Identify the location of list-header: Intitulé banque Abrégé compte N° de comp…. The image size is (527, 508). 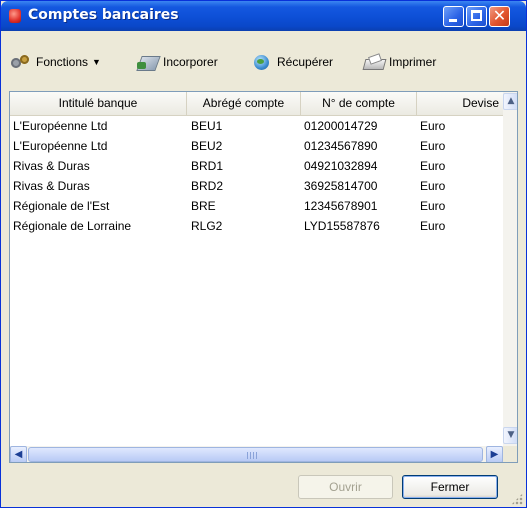
(256, 104).